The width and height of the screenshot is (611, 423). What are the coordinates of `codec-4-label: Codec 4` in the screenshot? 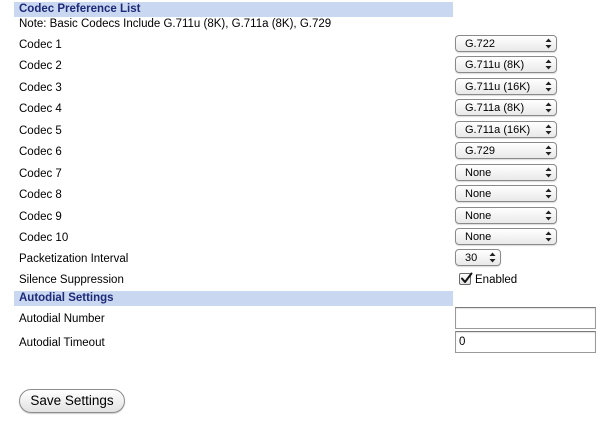 It's located at (40, 109).